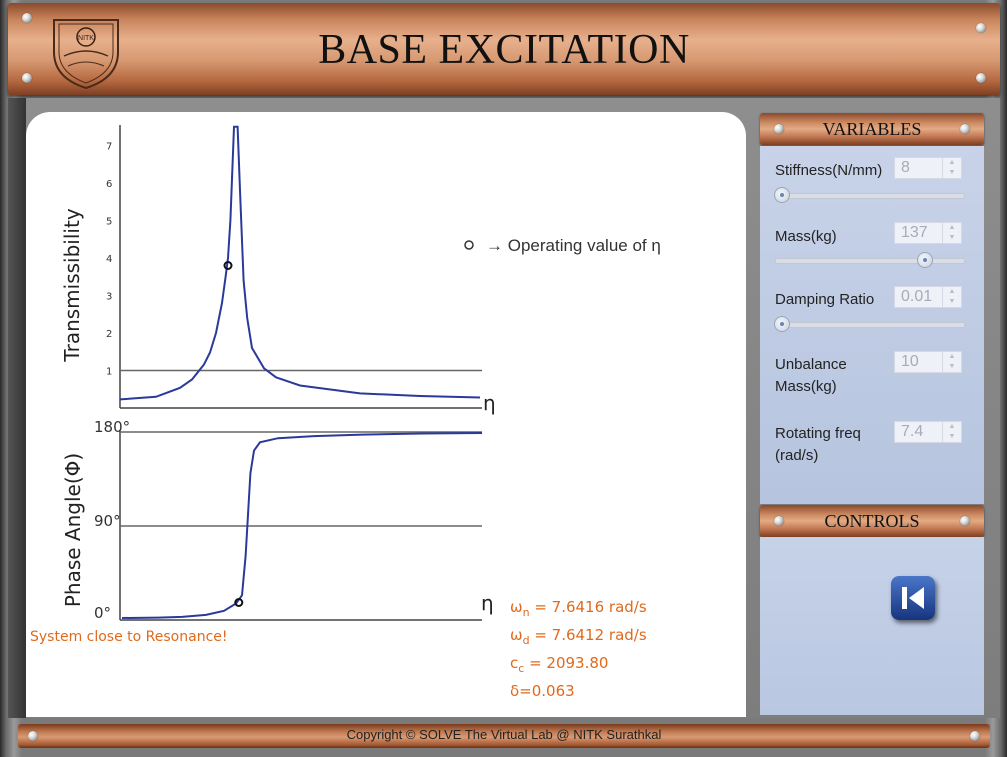 The image size is (1007, 757). I want to click on step-back-button, so click(913, 598).